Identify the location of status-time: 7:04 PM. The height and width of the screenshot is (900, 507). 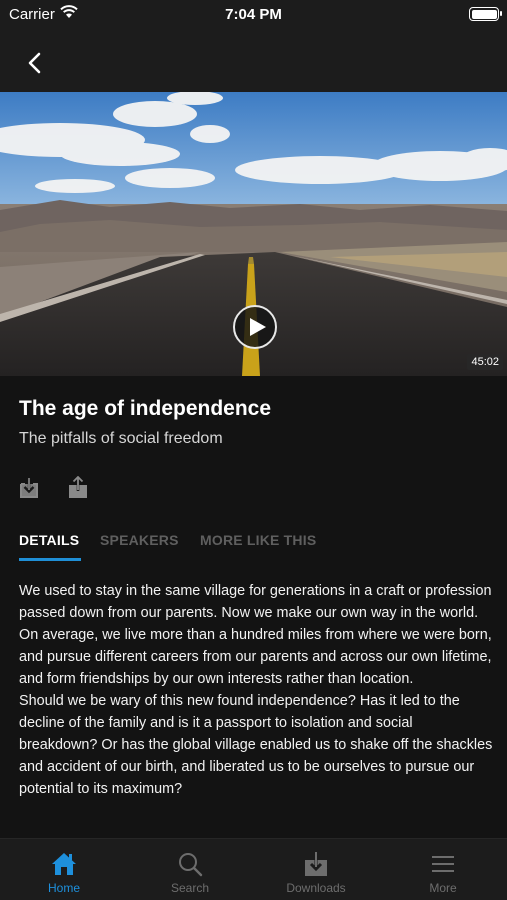
(253, 14).